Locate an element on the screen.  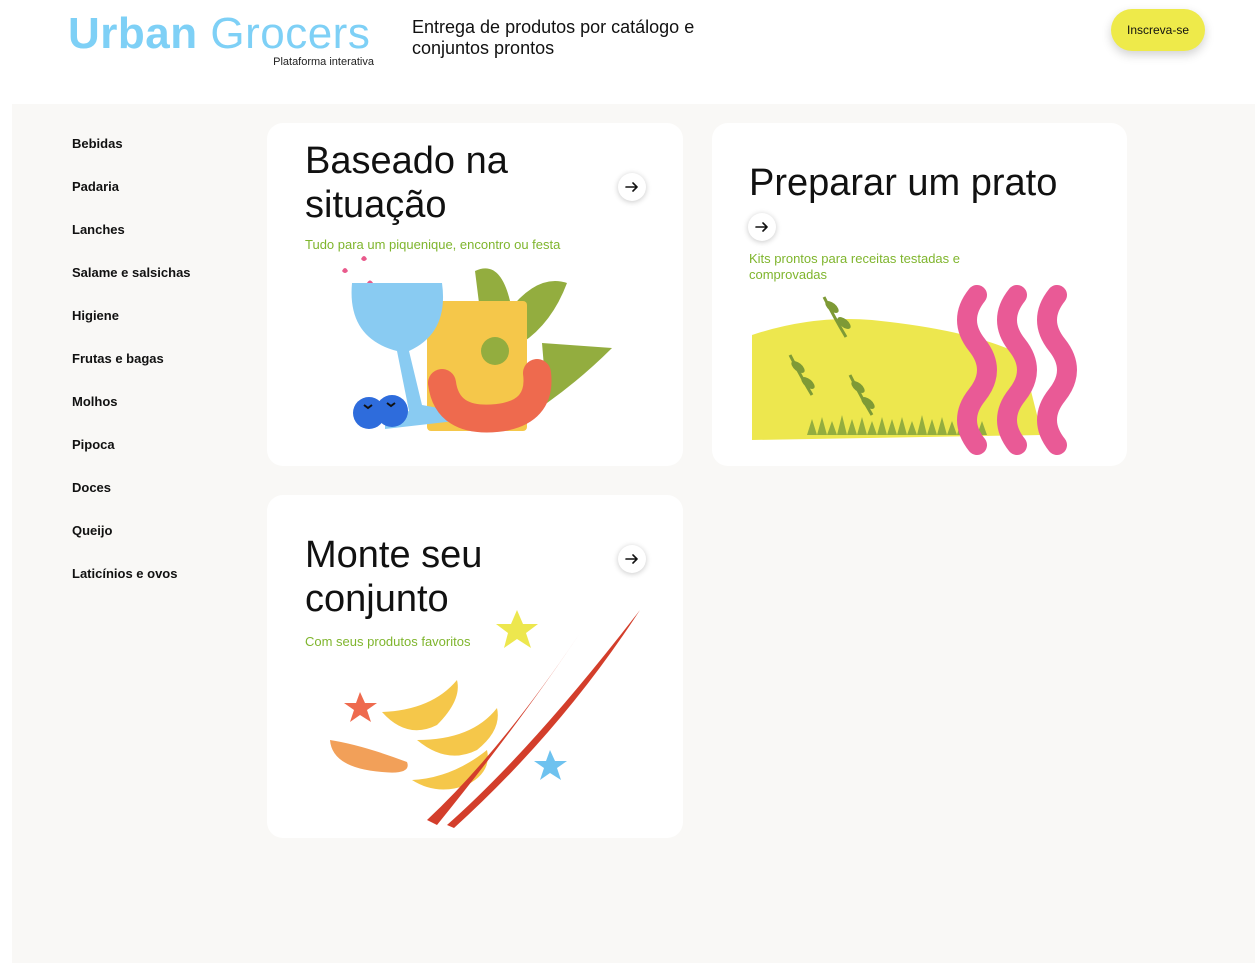
sidebar-item-padaria: Padaria is located at coordinates (162, 202).